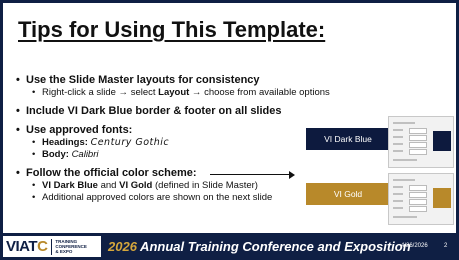  Describe the element at coordinates (172, 29) in the screenshot. I see `slide-title: Tips for Using This Template:` at that location.